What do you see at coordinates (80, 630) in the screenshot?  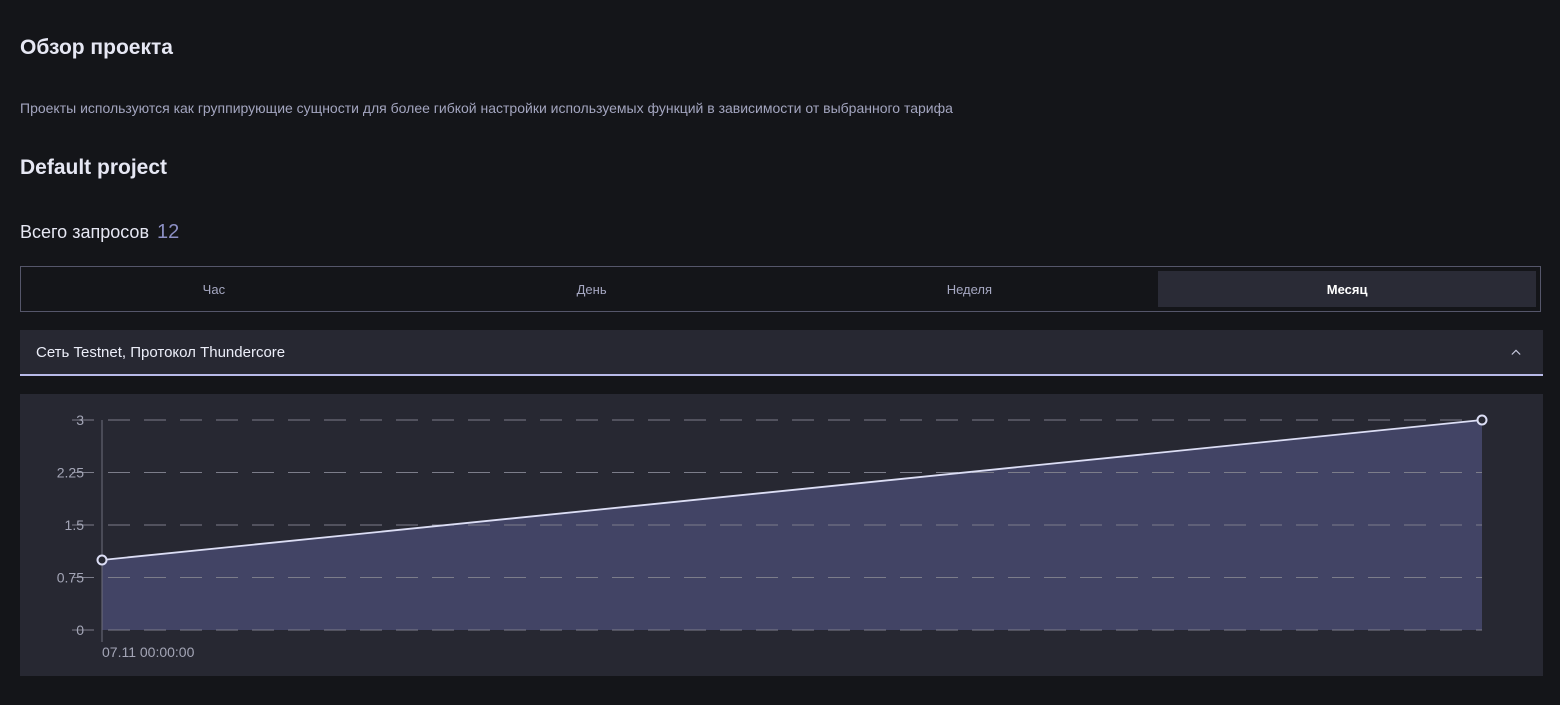 I see `y-tick-label: 0` at bounding box center [80, 630].